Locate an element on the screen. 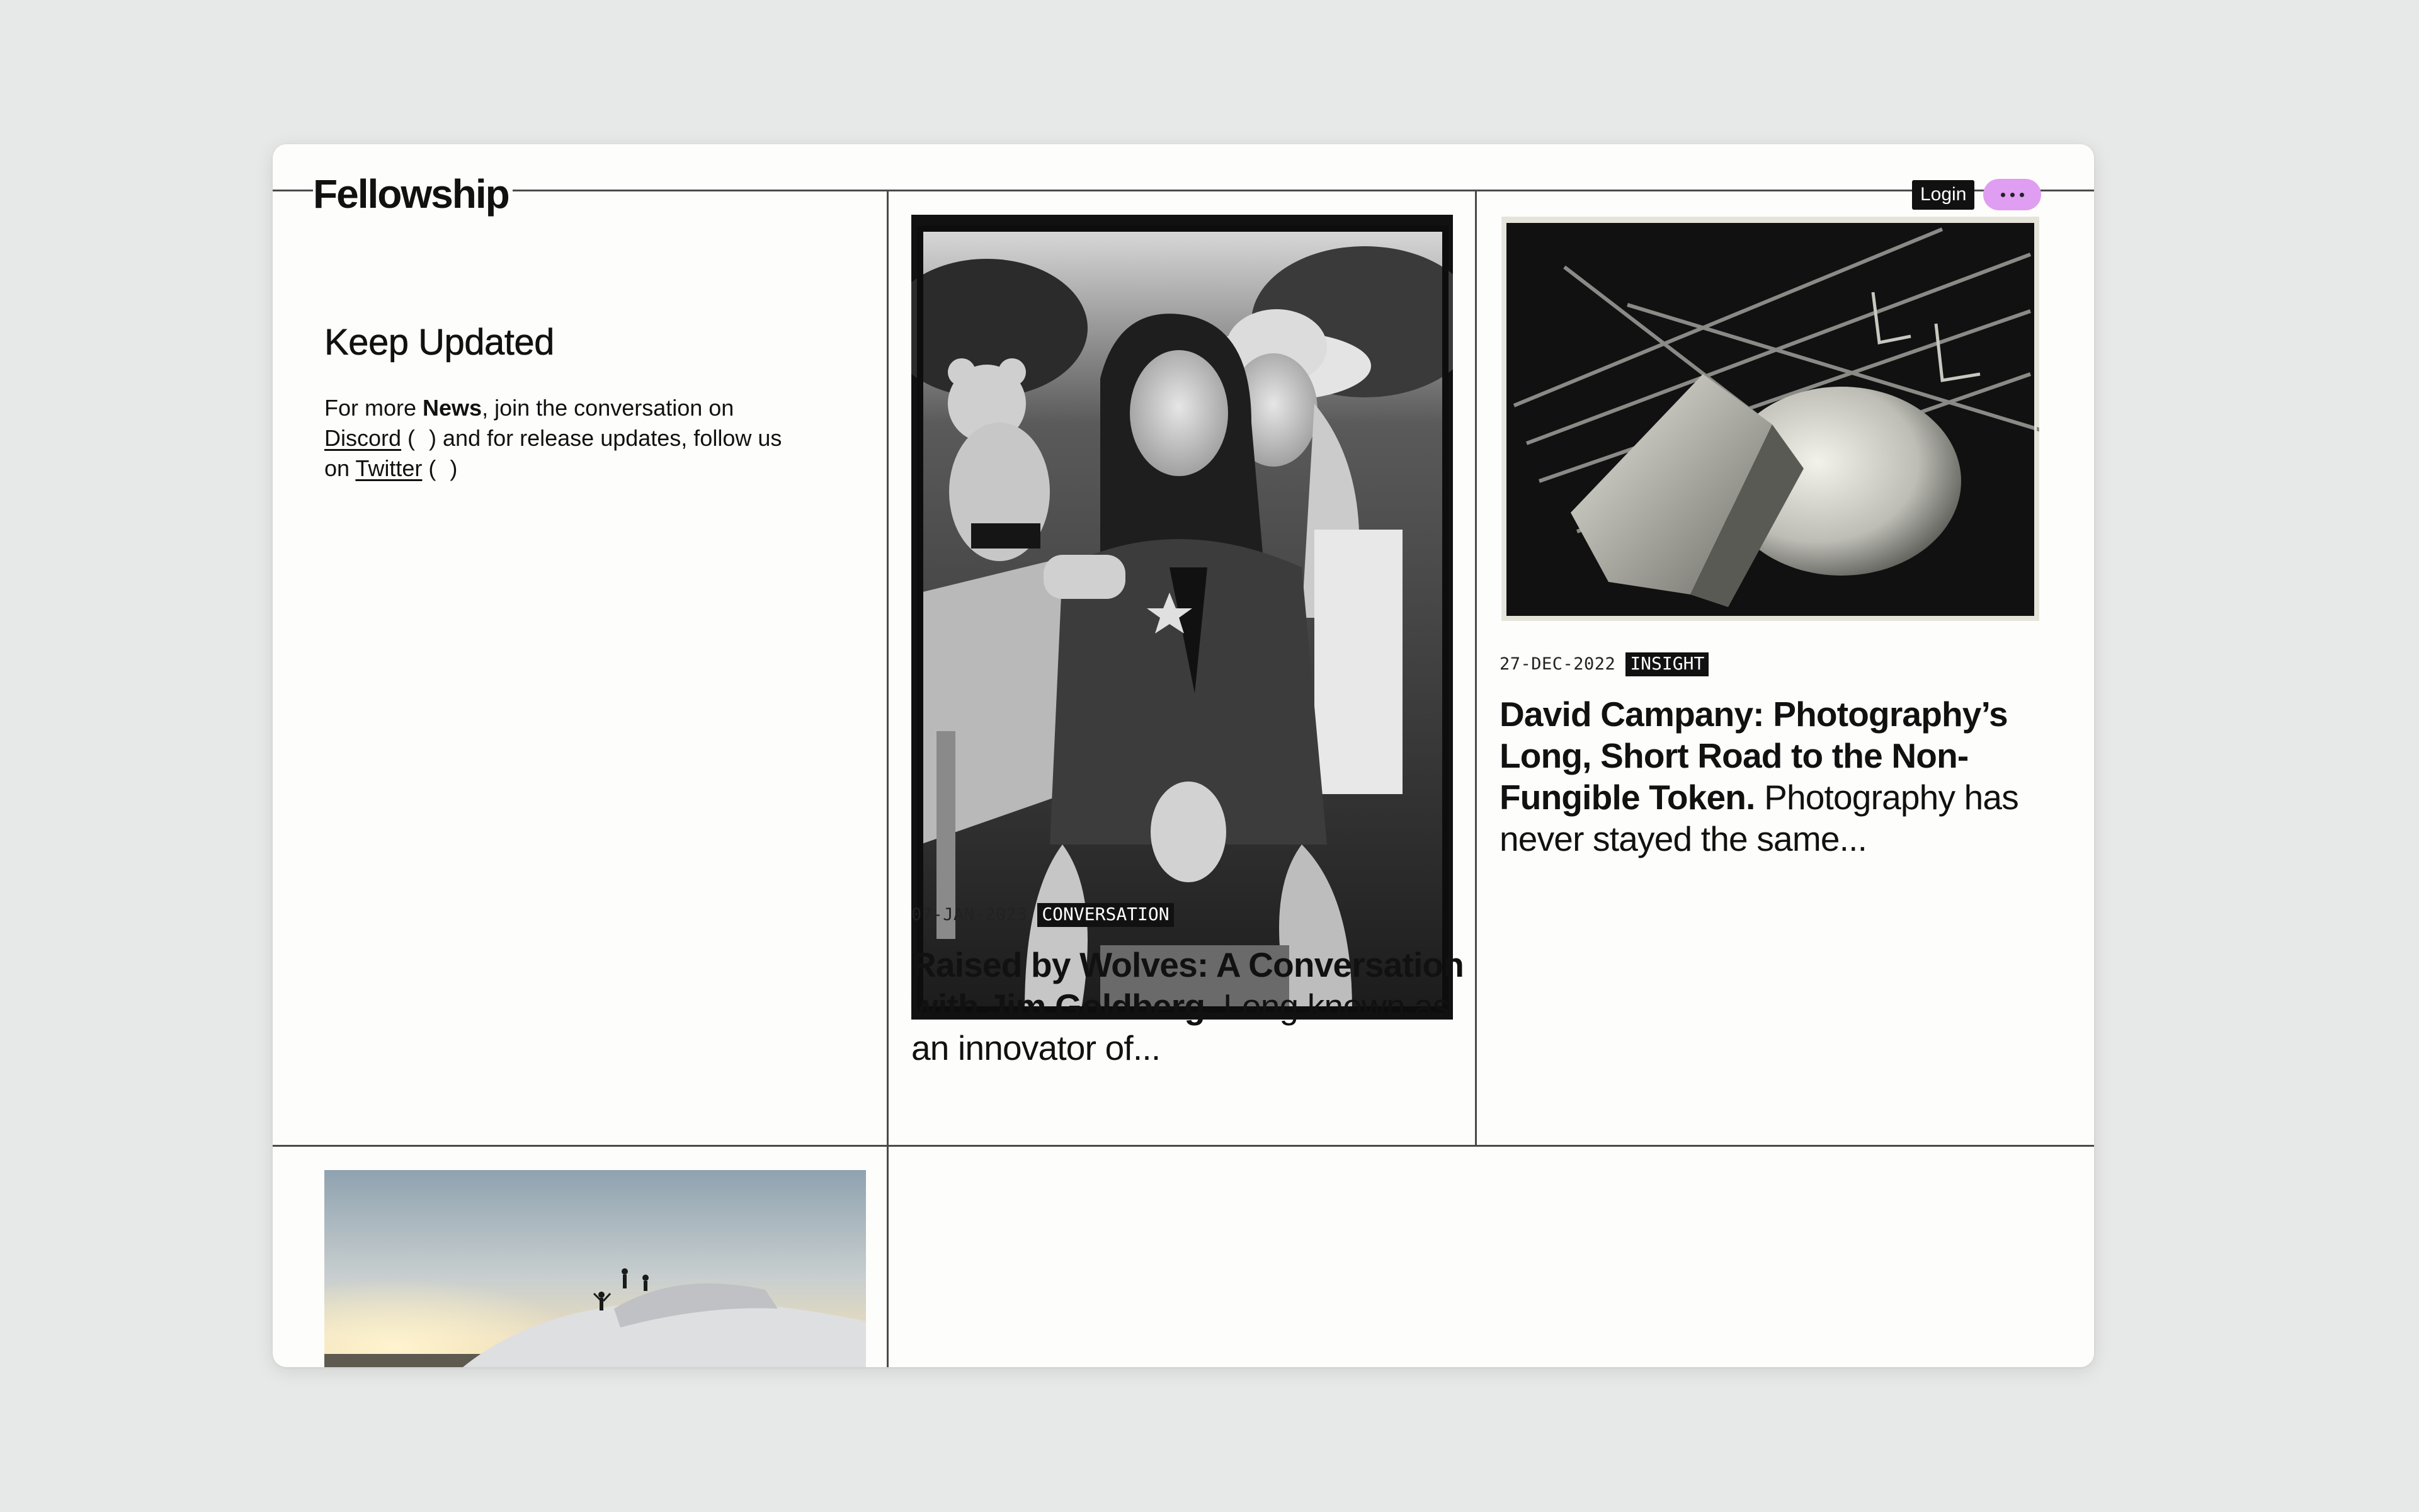 The height and width of the screenshot is (1512, 2419). article-2-date: 27-DEC-2022 is located at coordinates (1558, 664).